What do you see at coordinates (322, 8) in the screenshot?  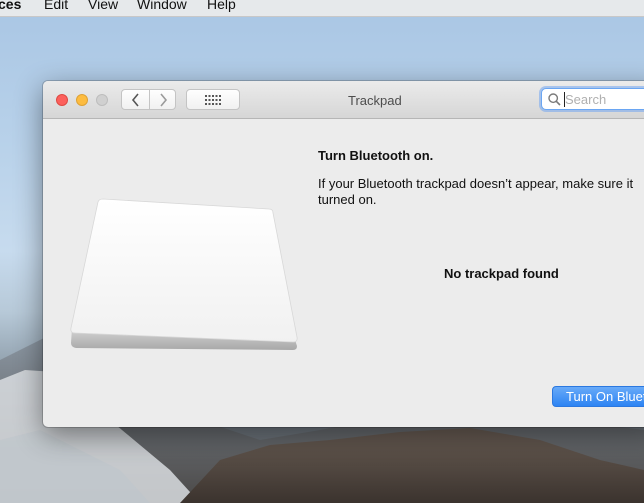 I see `menu-bar: ces Edit View Window Help` at bounding box center [322, 8].